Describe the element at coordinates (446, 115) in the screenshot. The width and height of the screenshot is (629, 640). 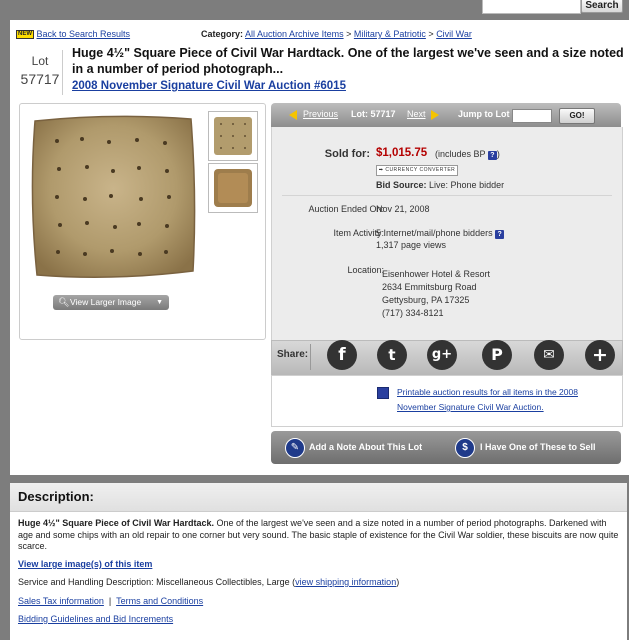
I see `lot-navigation-bar: Previous Lot: 57717 Next Jump to Lot GO!` at that location.